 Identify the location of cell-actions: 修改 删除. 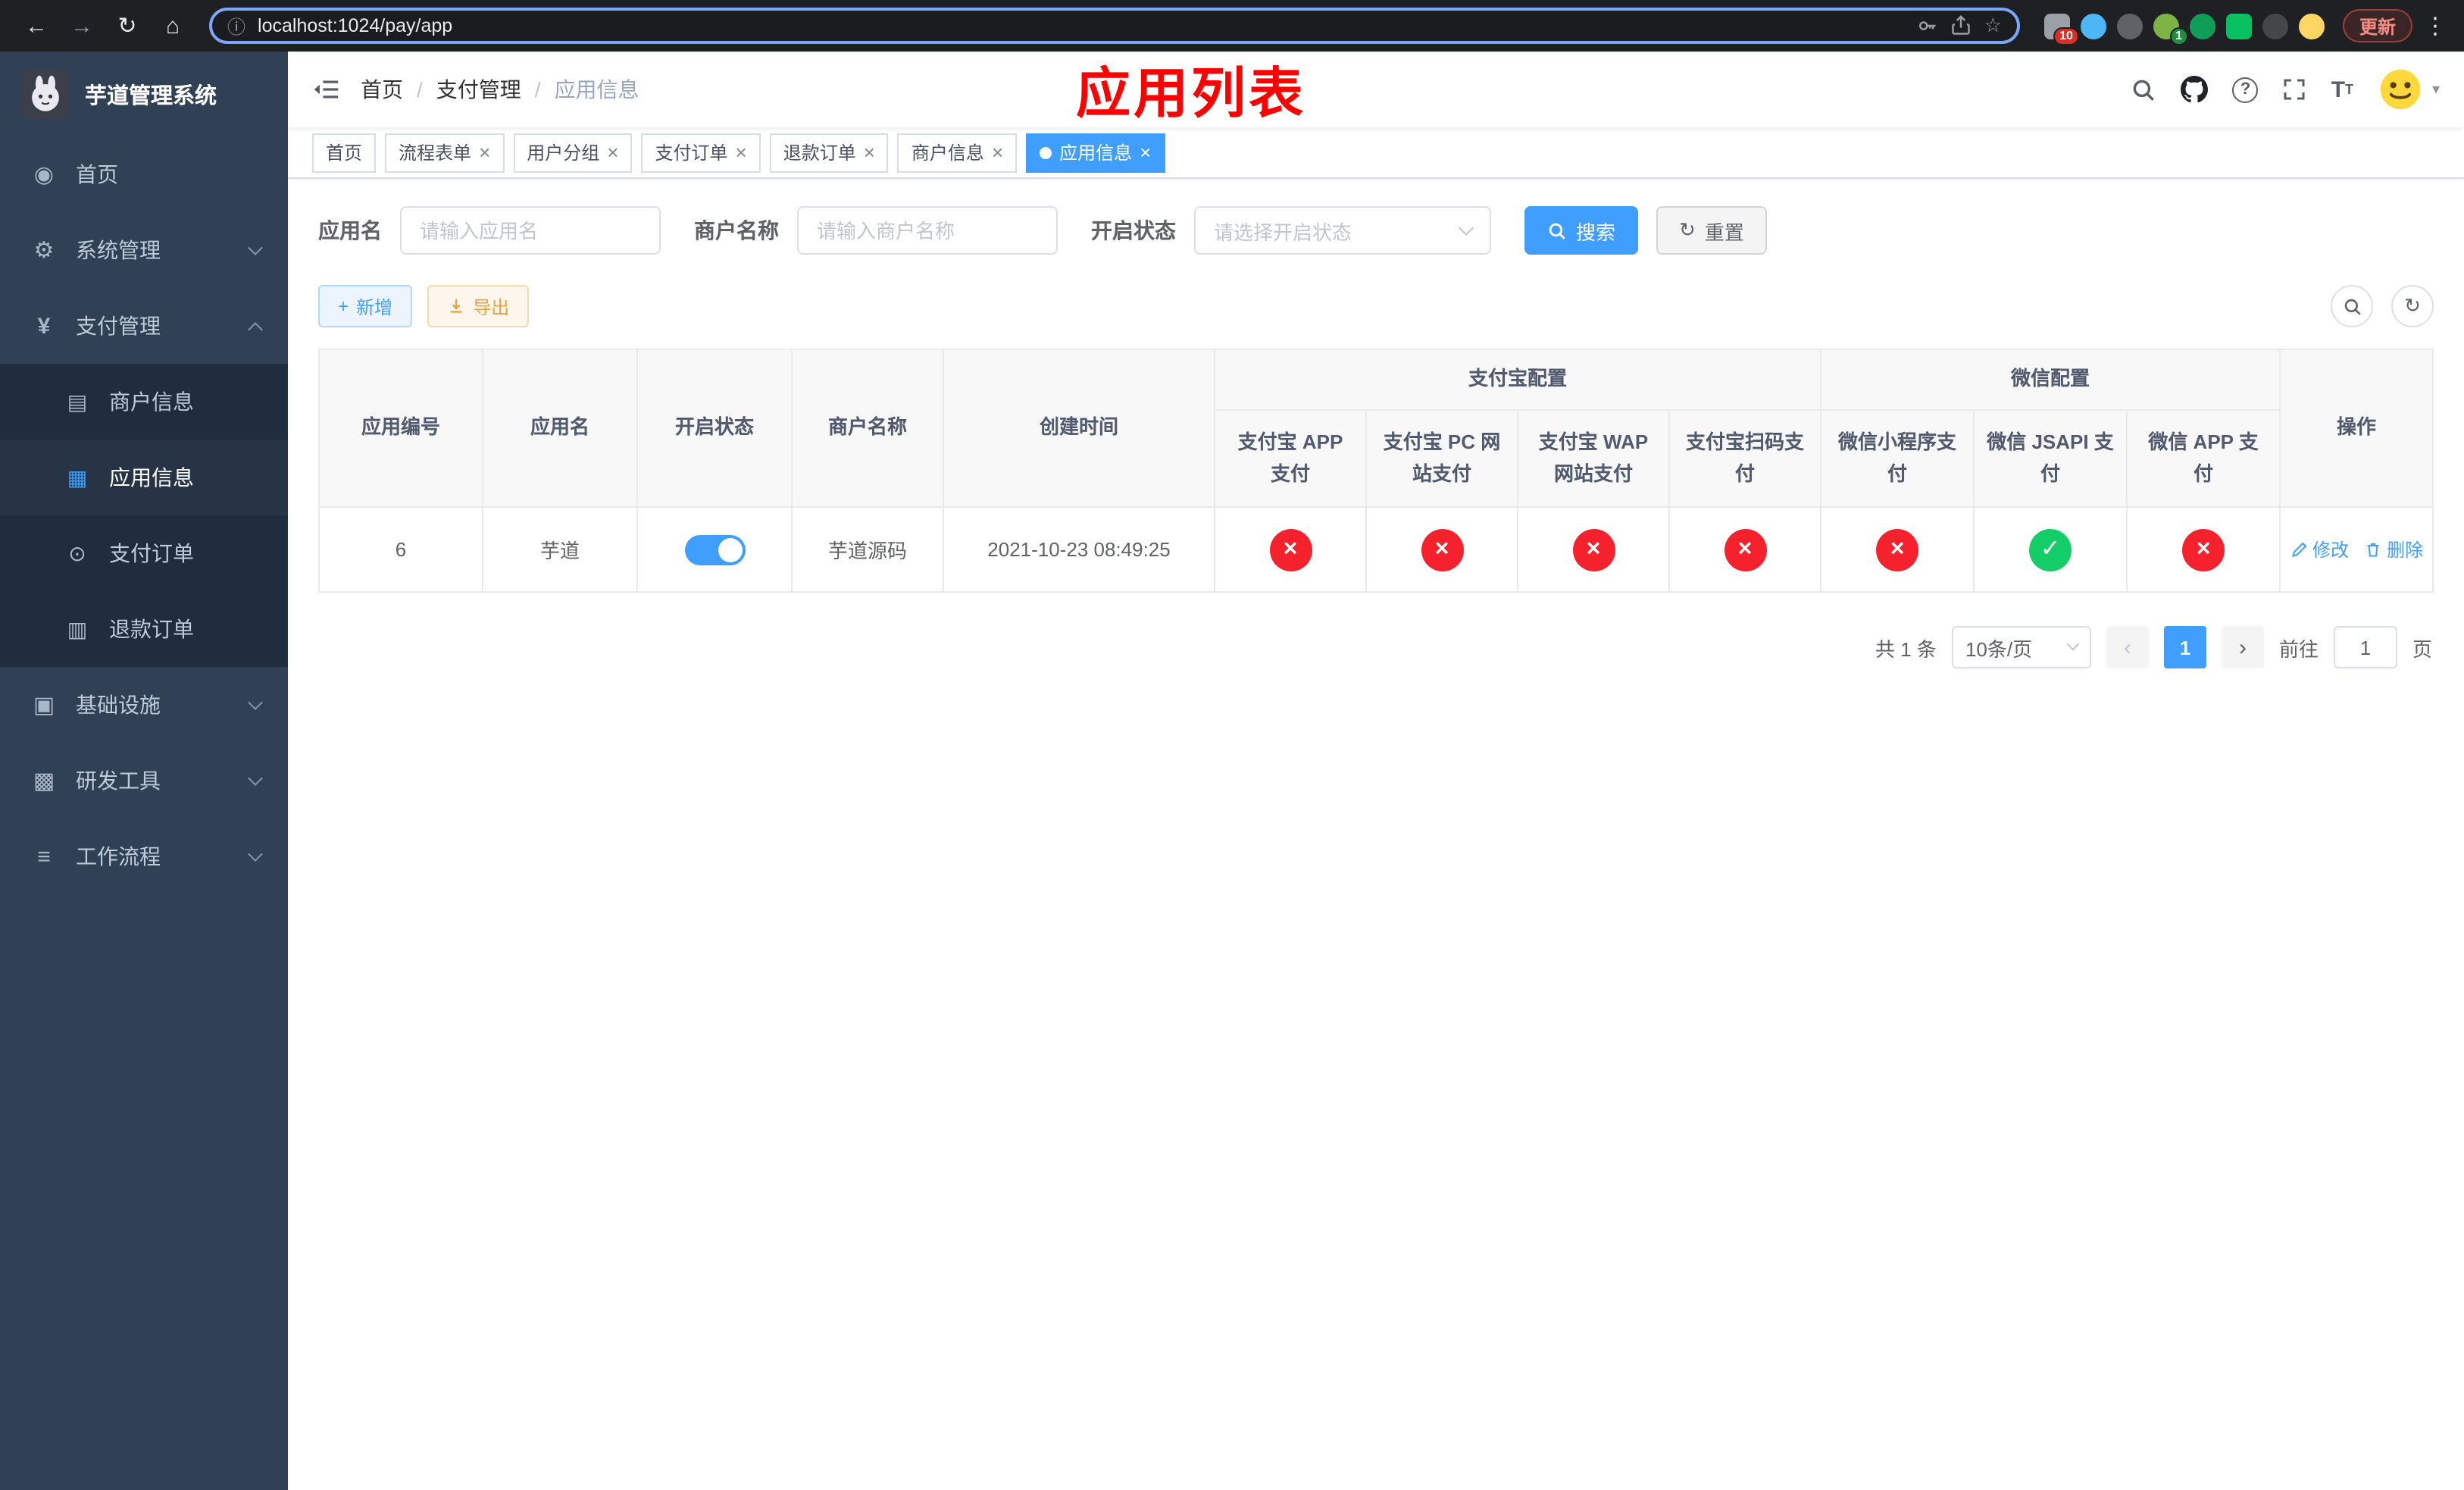
(2356, 550).